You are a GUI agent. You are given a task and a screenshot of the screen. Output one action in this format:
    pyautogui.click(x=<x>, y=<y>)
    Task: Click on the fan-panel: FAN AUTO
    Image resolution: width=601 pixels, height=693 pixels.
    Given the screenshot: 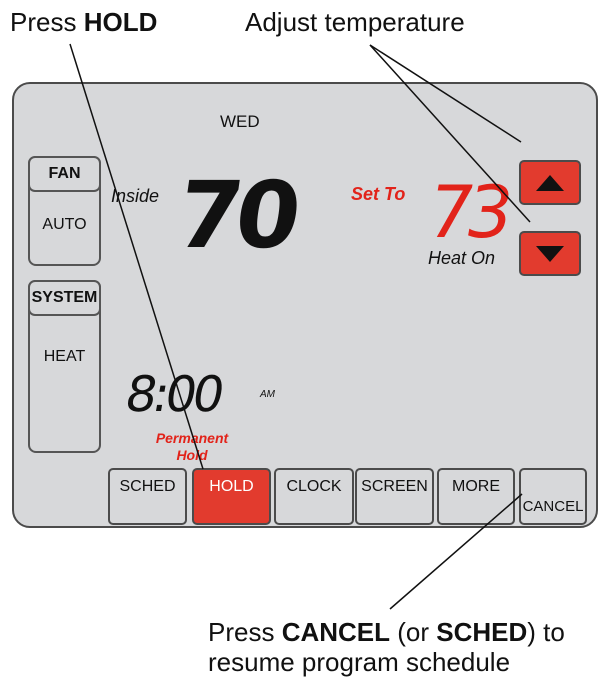 What is the action you would take?
    pyautogui.click(x=64, y=211)
    